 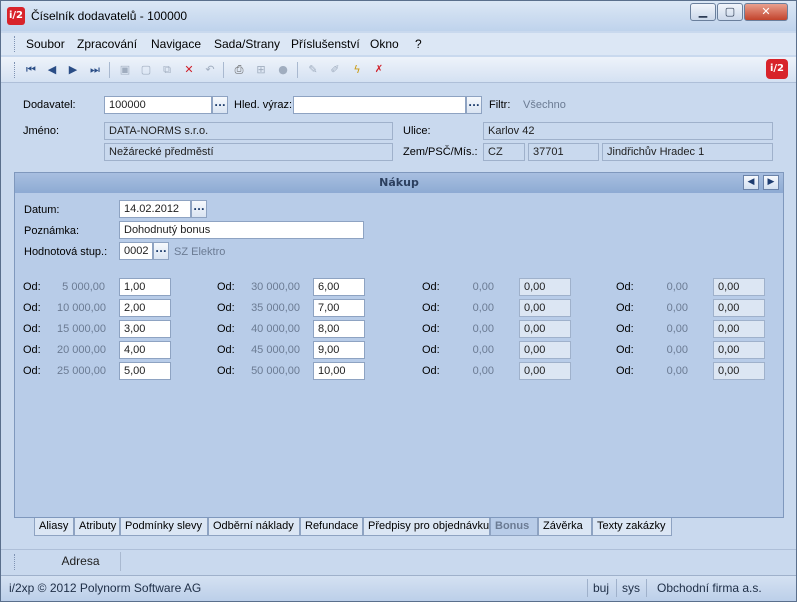 What do you see at coordinates (95, 70) in the screenshot?
I see `last-record-icon: ⏭` at bounding box center [95, 70].